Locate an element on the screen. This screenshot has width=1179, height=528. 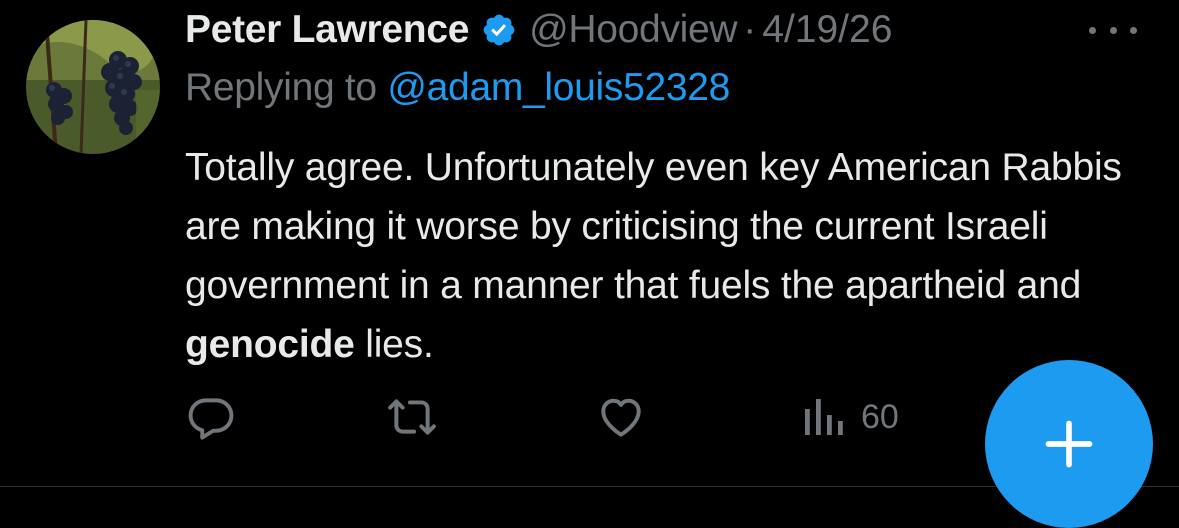
reply-icon is located at coordinates (211, 419).